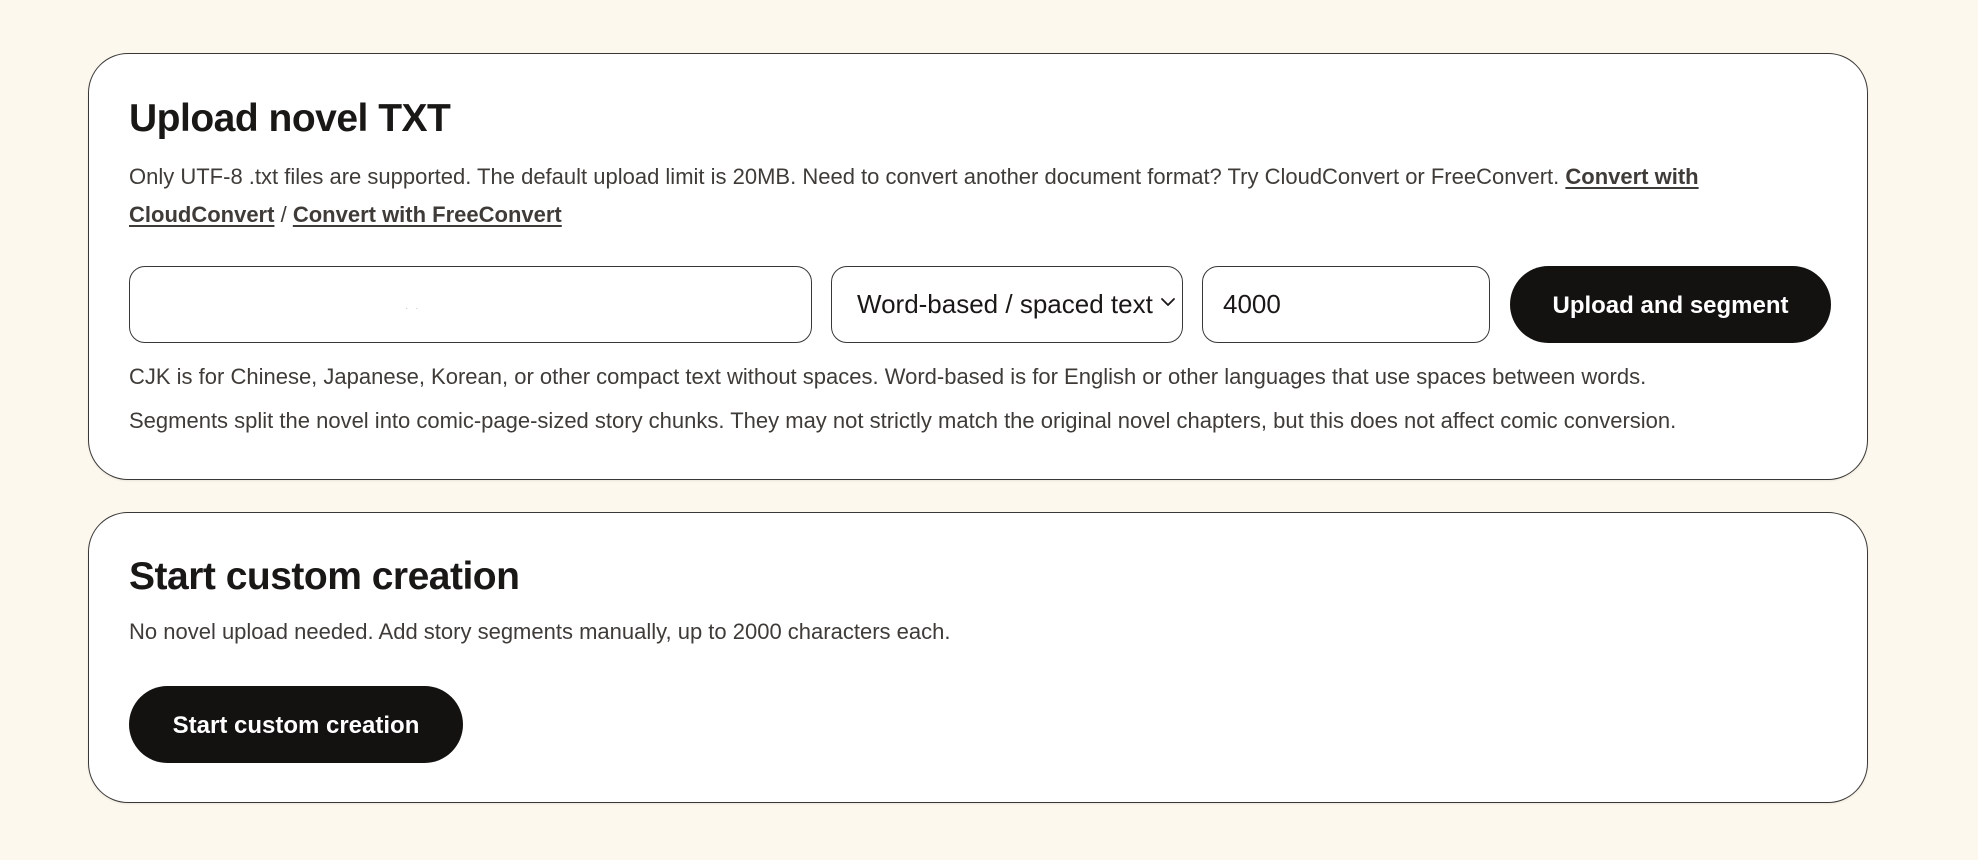  Describe the element at coordinates (470, 304) in the screenshot. I see `file-picker-input: · ·` at that location.